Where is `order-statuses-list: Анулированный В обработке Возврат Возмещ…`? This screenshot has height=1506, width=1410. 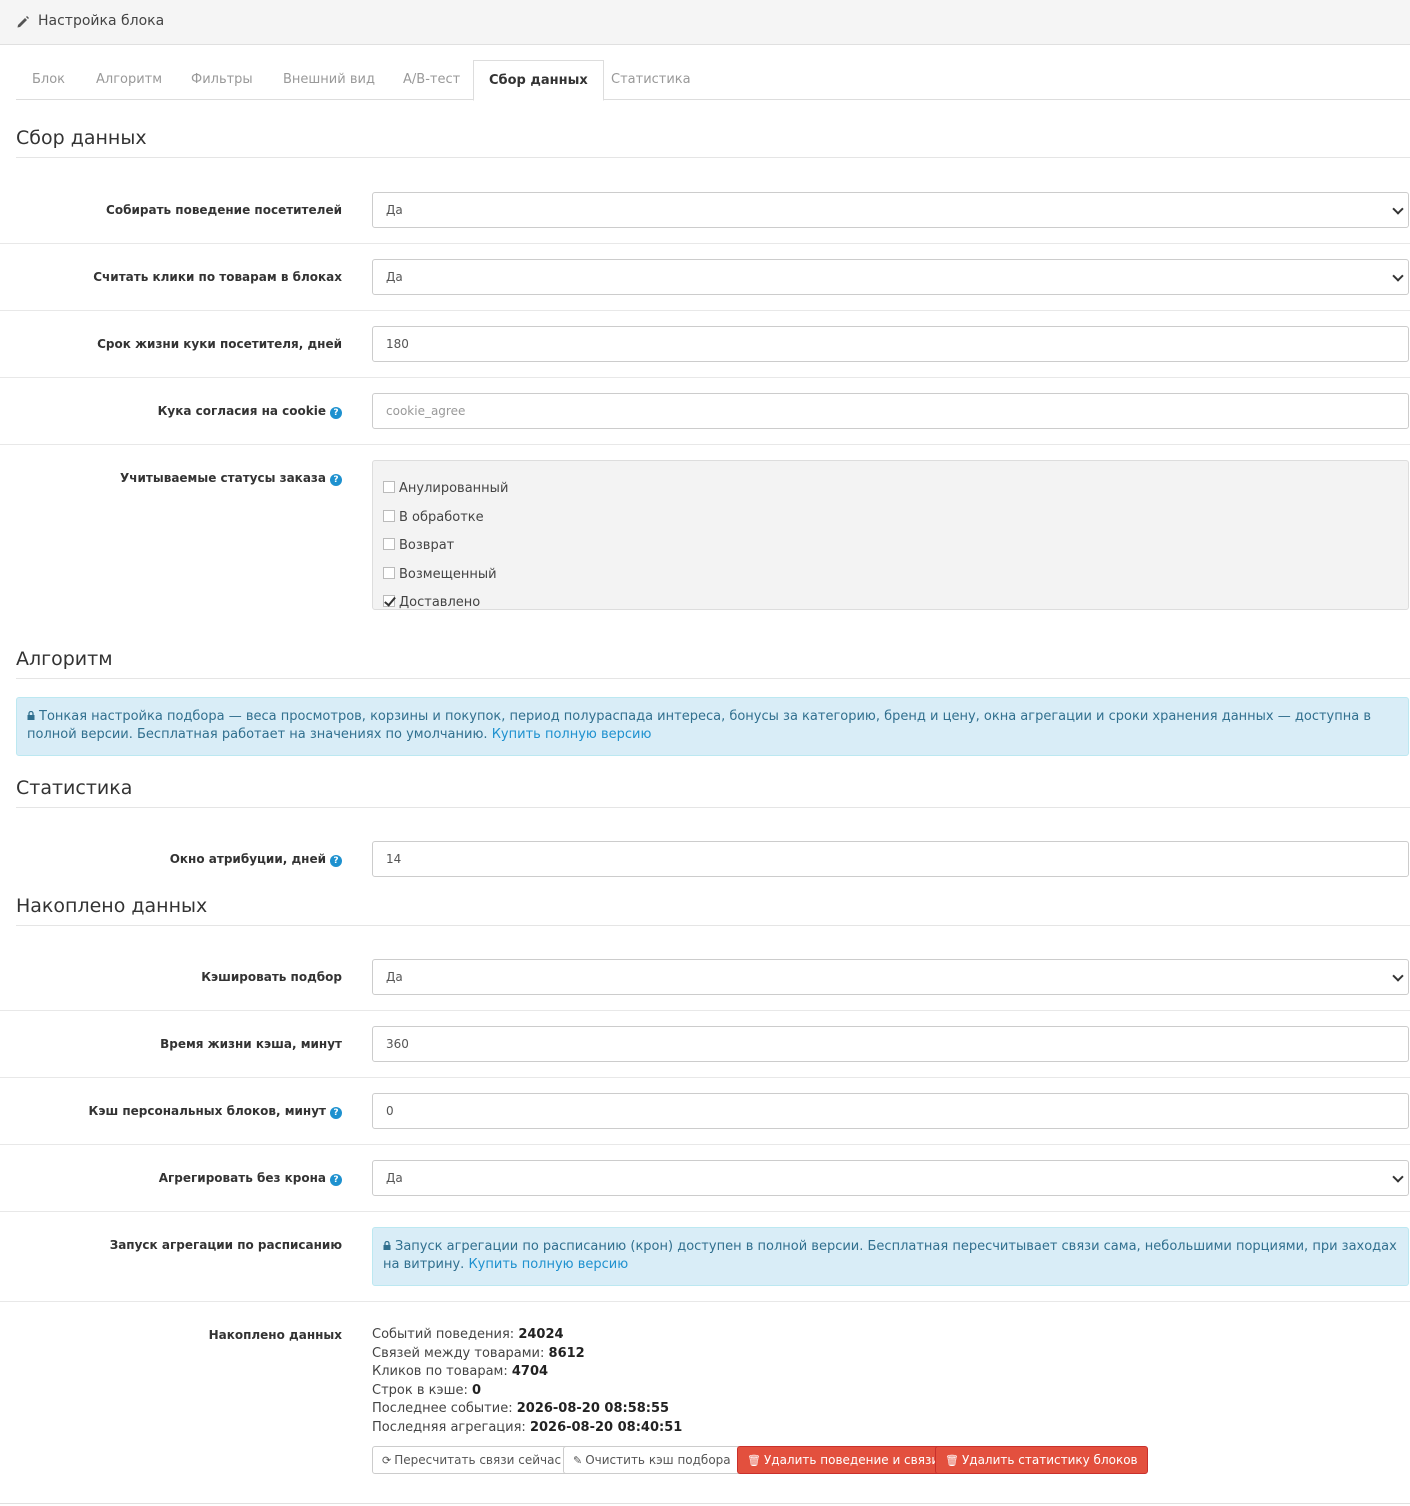
order-statuses-list: Анулированный В обработке Возврат Возмещ… is located at coordinates (890, 535).